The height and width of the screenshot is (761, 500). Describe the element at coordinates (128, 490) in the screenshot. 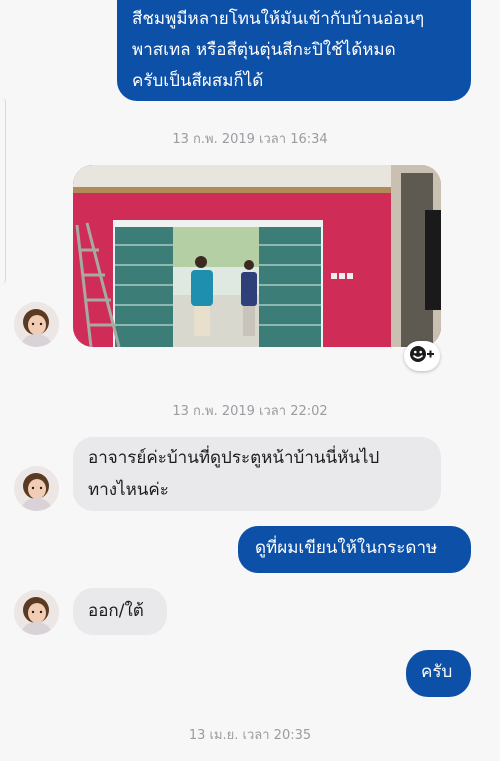

I see `message-line: ทางไหนค่ะ` at that location.